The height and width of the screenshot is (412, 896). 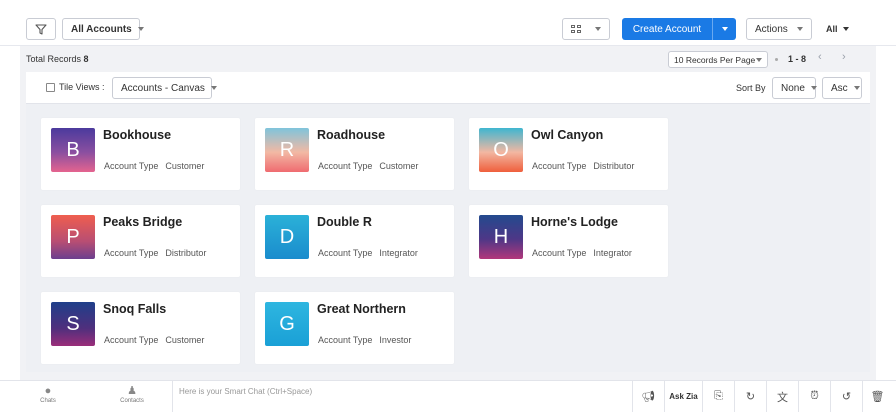 I want to click on reminder-button: ⏰︎, so click(x=814, y=396).